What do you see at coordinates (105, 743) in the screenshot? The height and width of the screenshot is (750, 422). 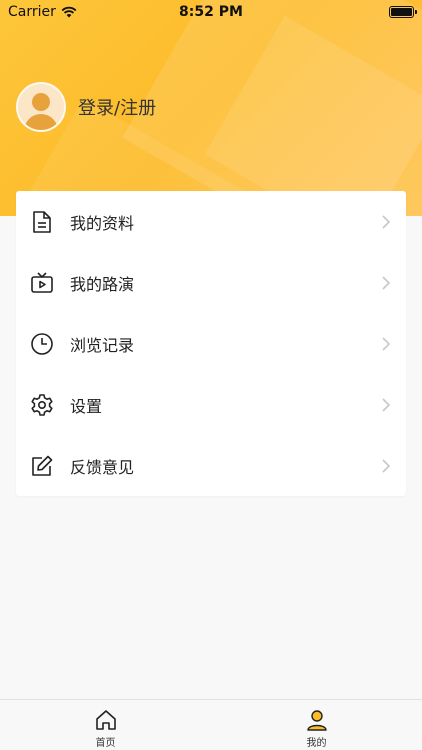 I see `tab-label: 首页` at bounding box center [105, 743].